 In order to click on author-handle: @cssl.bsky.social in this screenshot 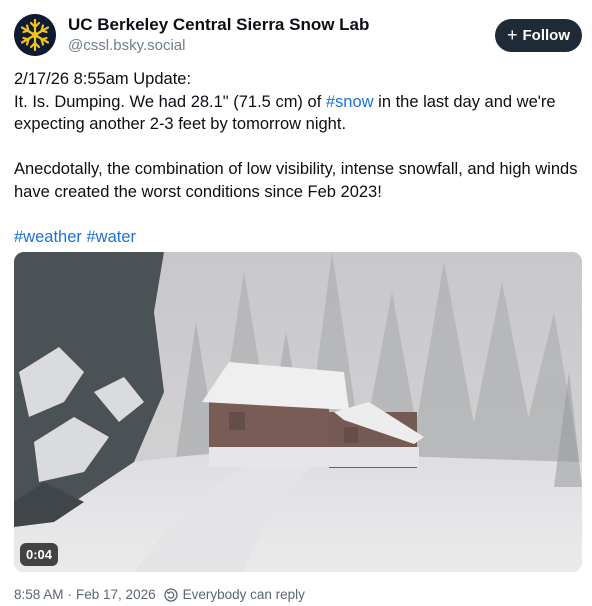, I will do `click(126, 45)`.